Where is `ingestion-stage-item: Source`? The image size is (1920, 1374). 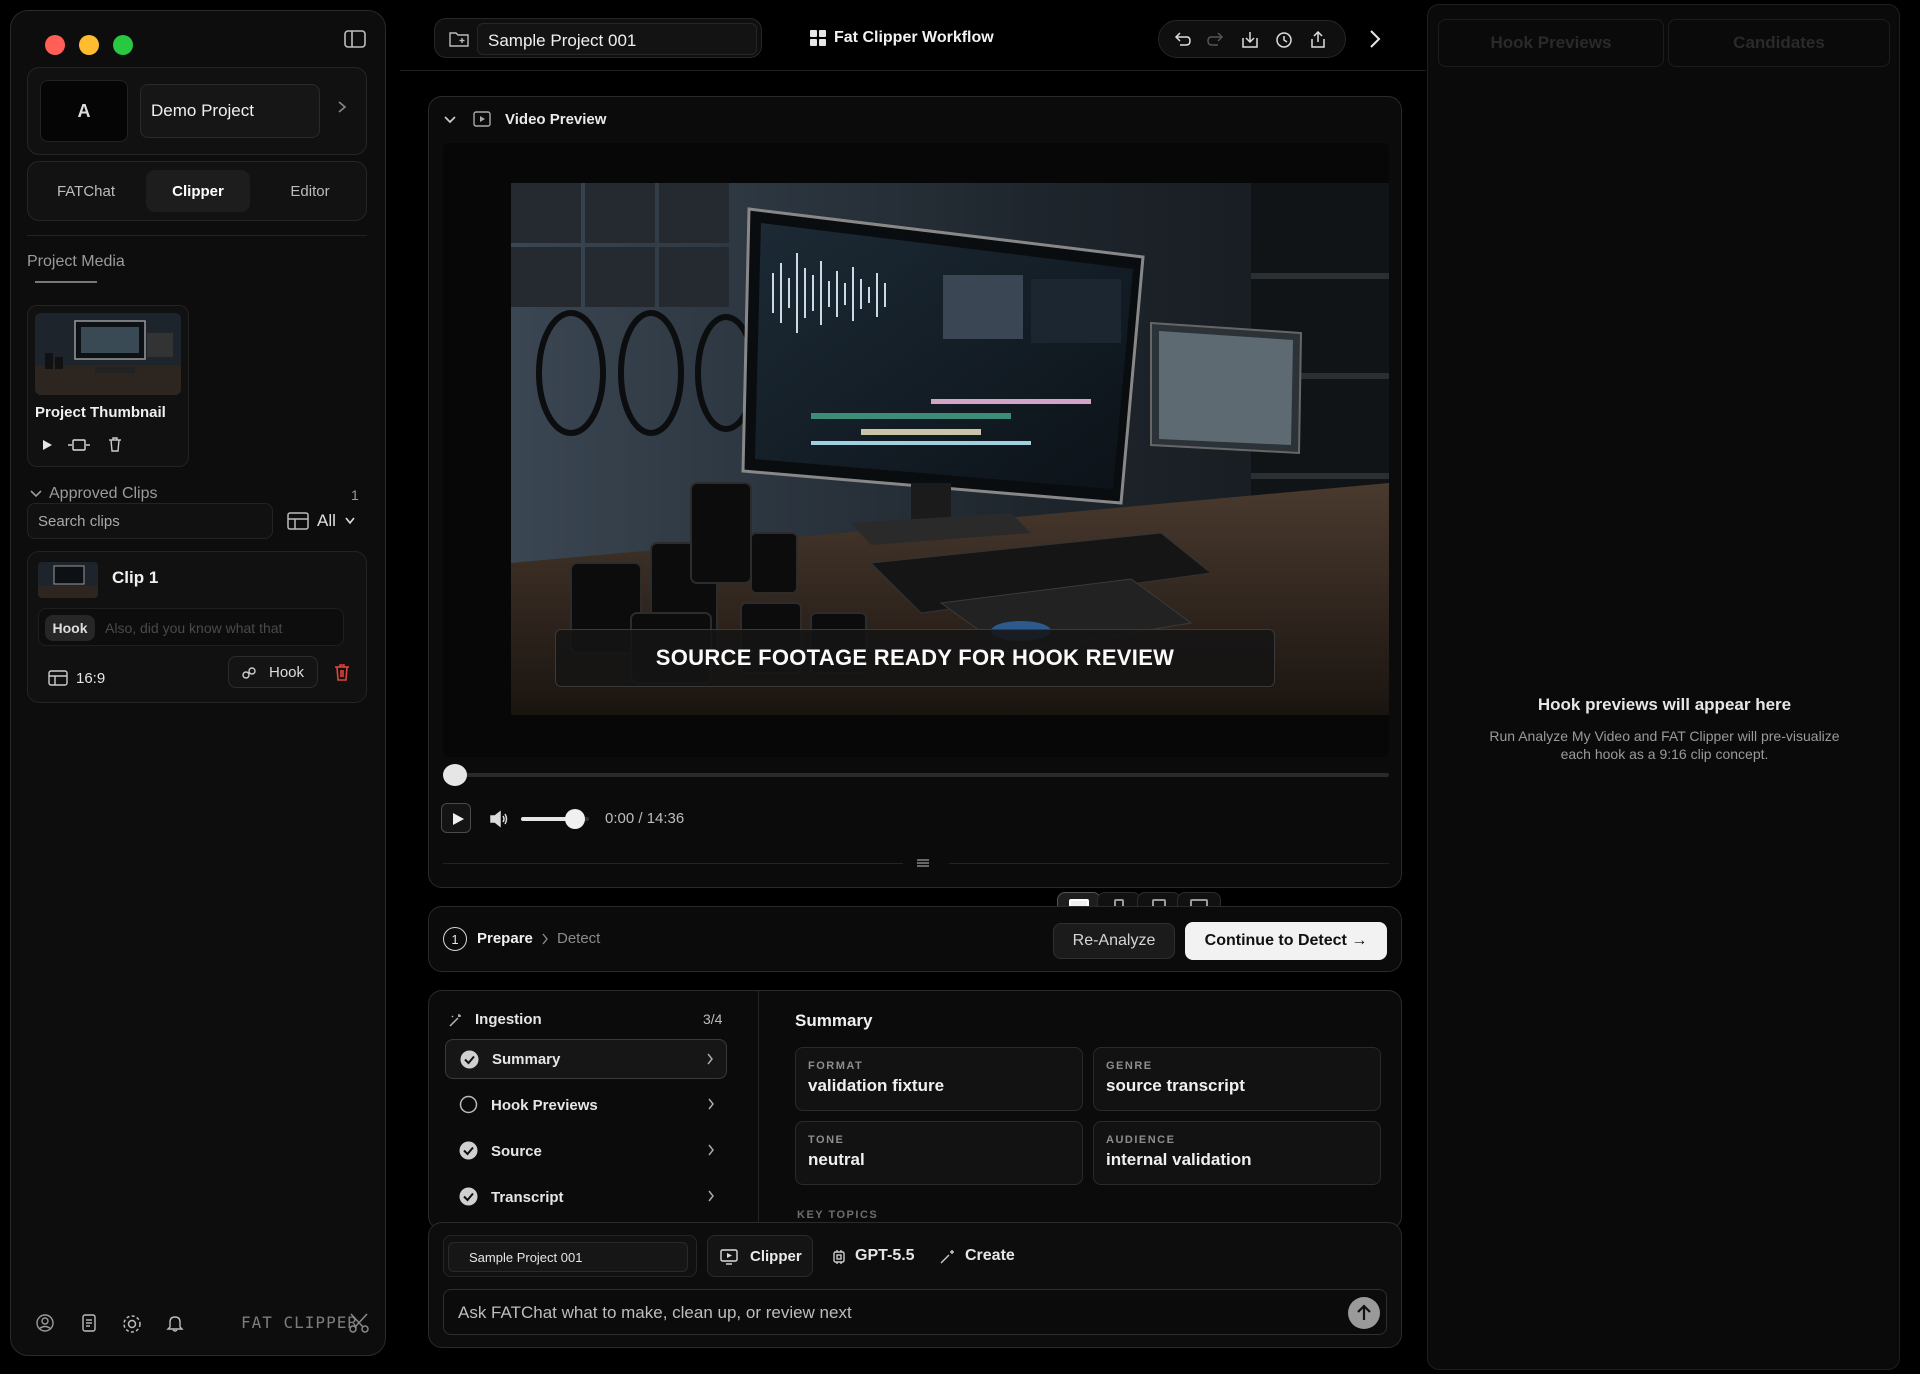
ingestion-stage-item: Source is located at coordinates (586, 1151).